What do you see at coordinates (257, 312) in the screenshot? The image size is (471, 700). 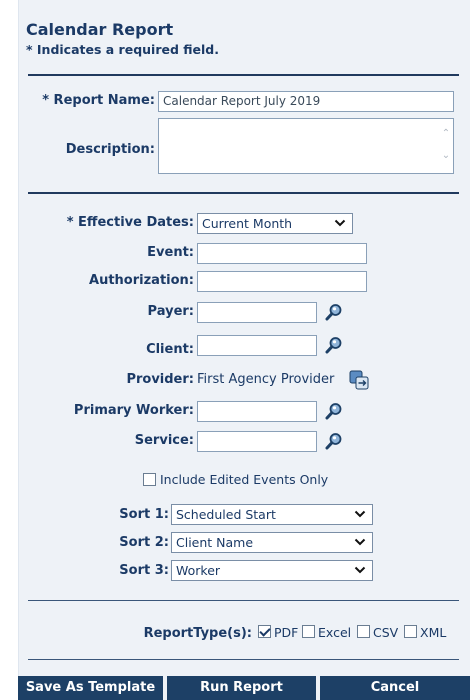 I see `payer-input` at bounding box center [257, 312].